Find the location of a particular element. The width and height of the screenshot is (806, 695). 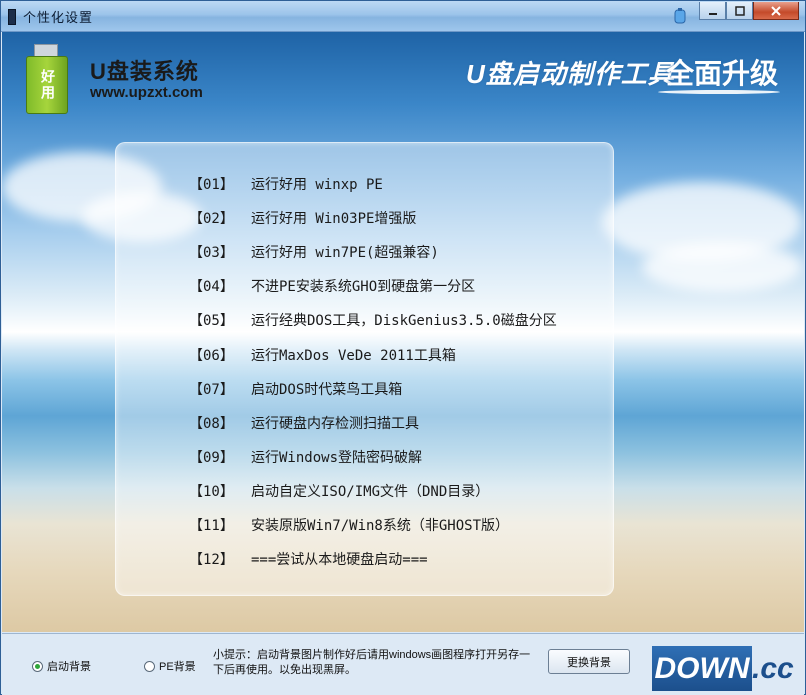

minimize-button is located at coordinates (712, 11).